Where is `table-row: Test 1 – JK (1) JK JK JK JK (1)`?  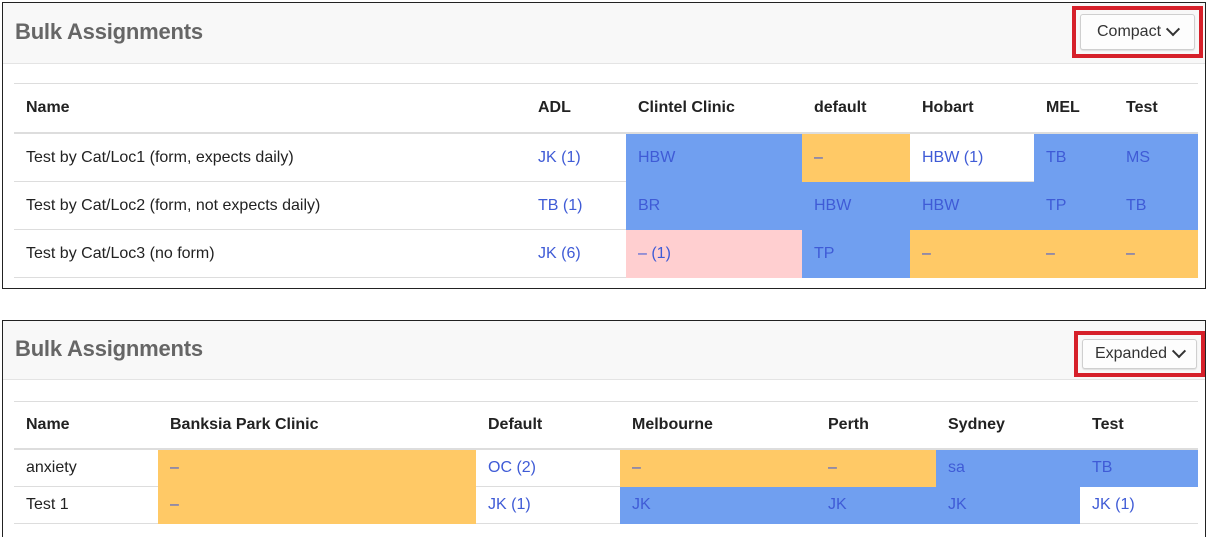 table-row: Test 1 – JK (1) JK JK JK JK (1) is located at coordinates (606, 505).